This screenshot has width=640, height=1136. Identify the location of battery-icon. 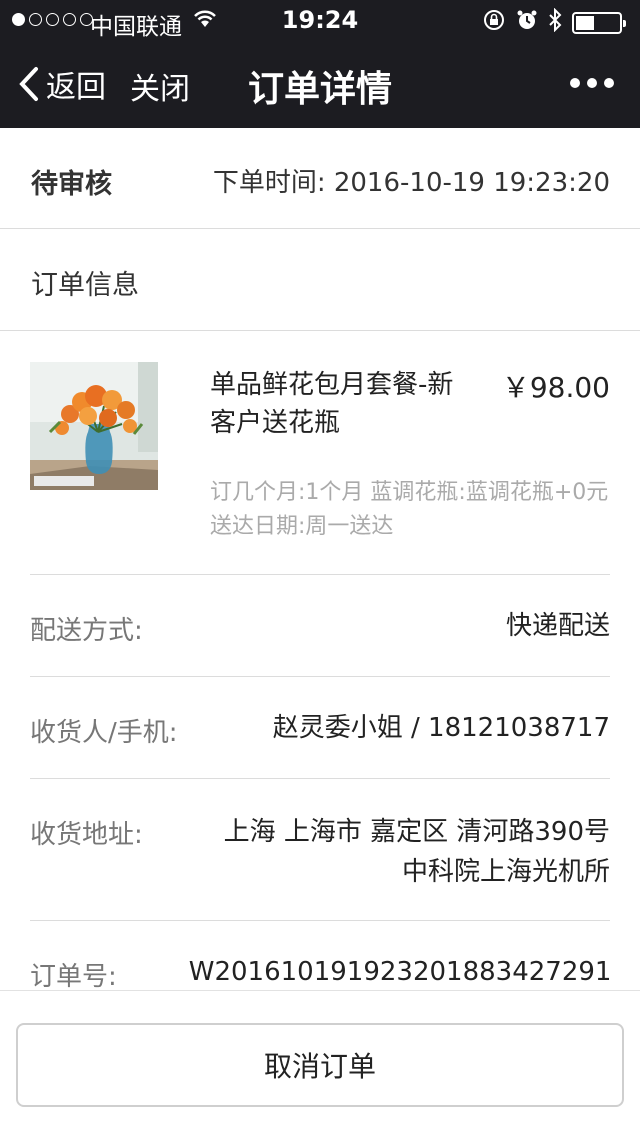
(599, 23).